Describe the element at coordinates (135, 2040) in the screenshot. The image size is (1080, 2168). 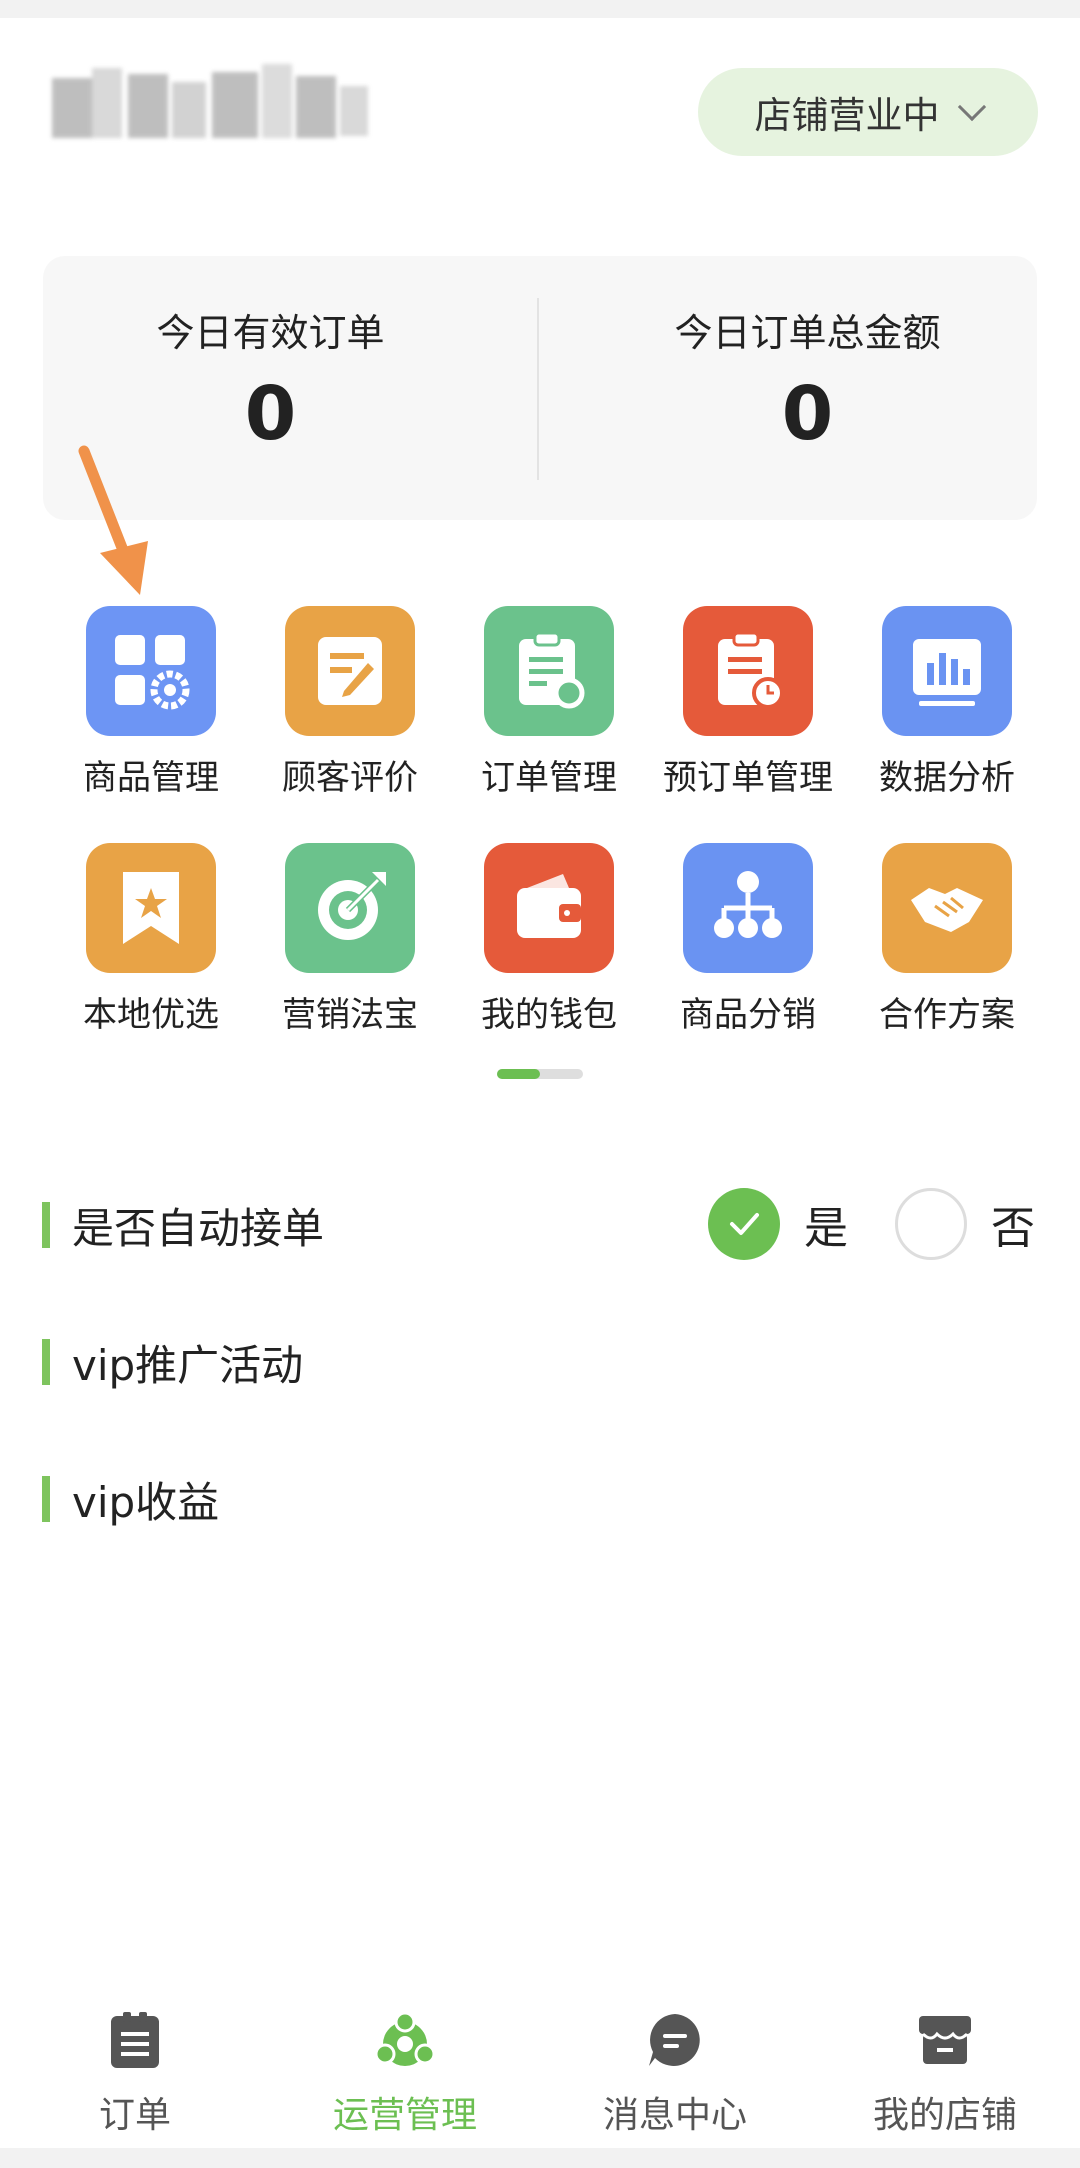
I see `order-list-icon` at that location.